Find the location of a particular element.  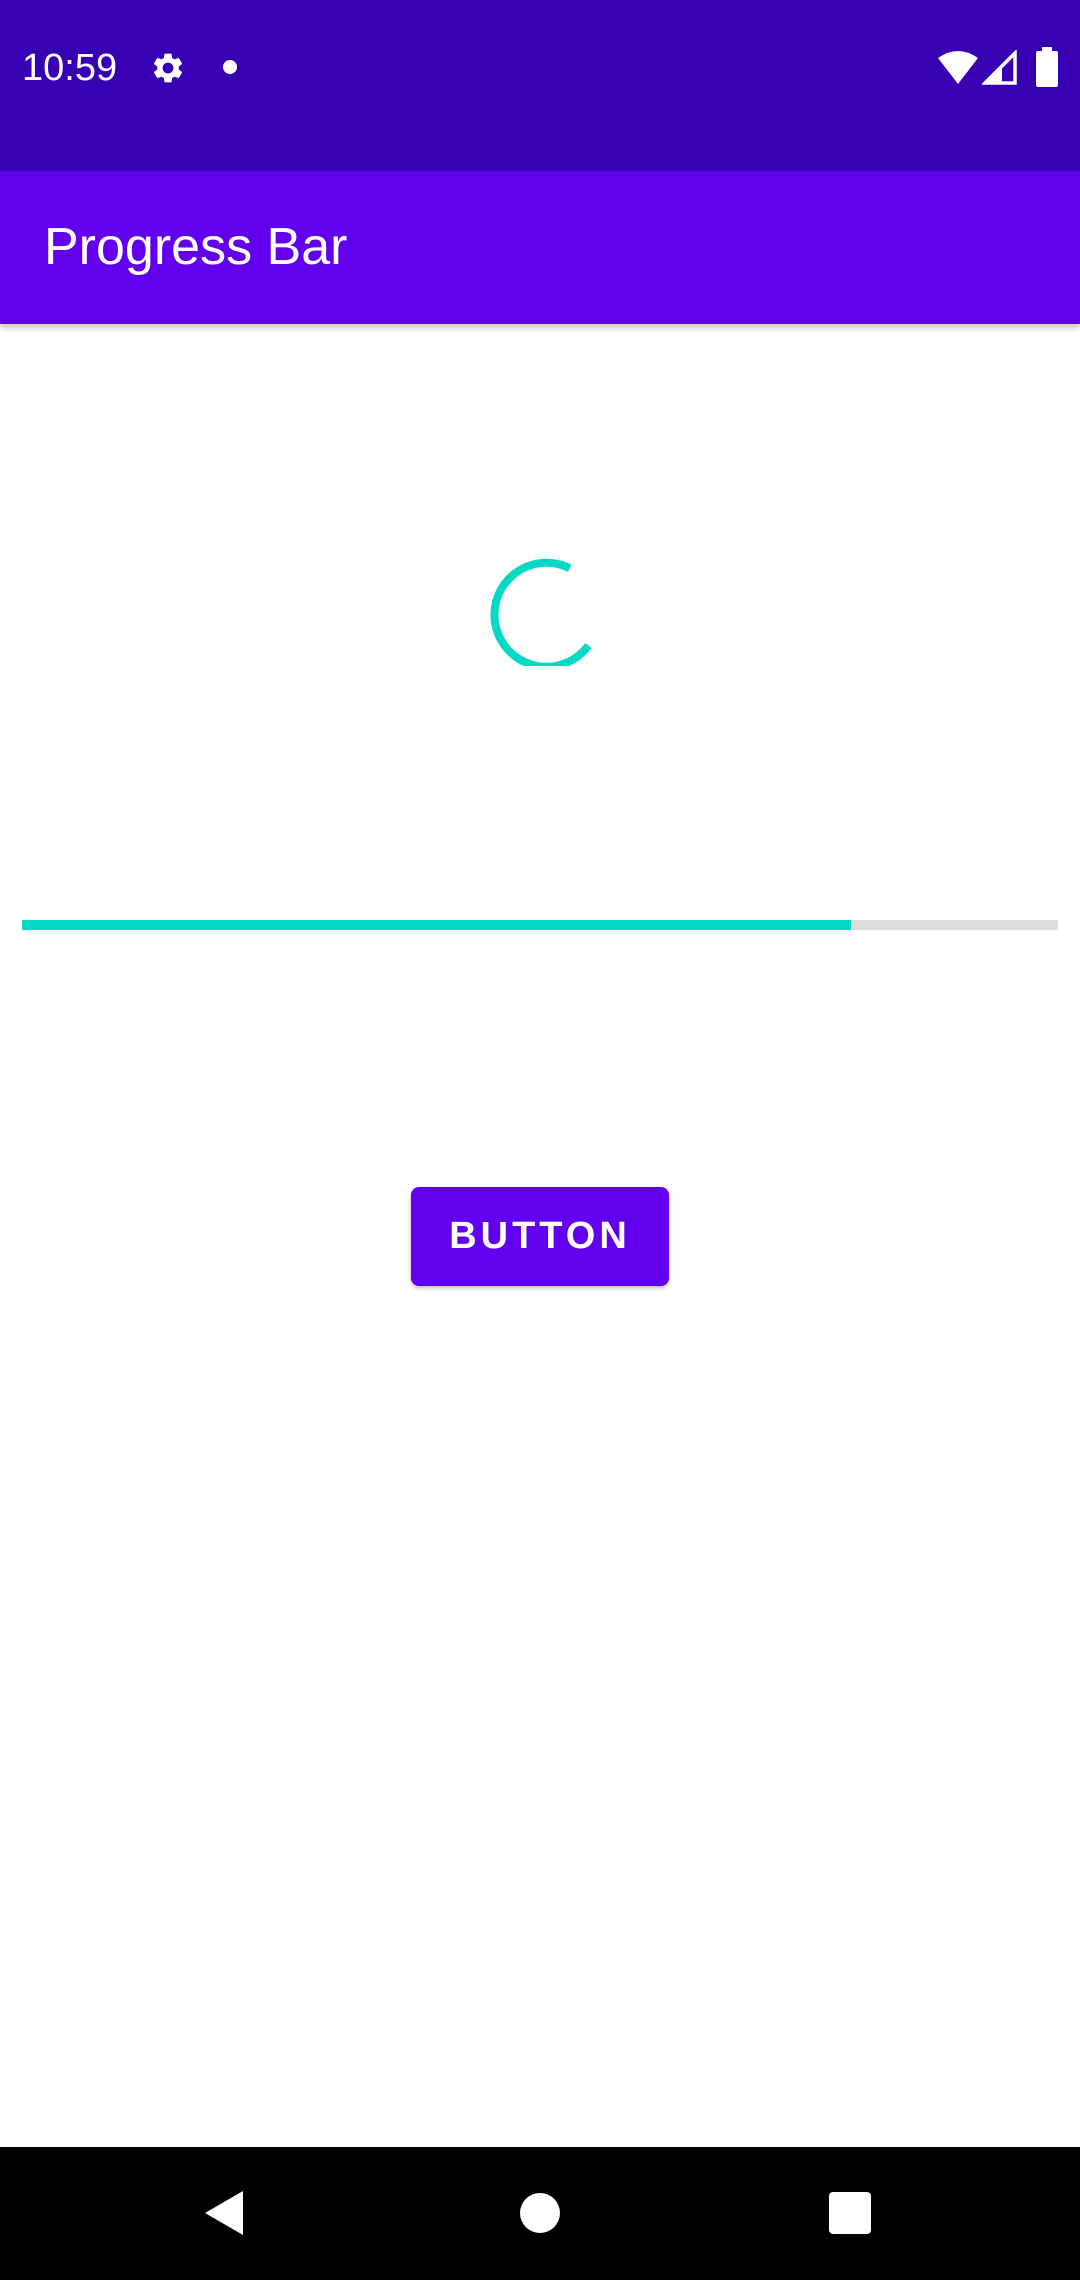

recents-icon is located at coordinates (850, 2213).